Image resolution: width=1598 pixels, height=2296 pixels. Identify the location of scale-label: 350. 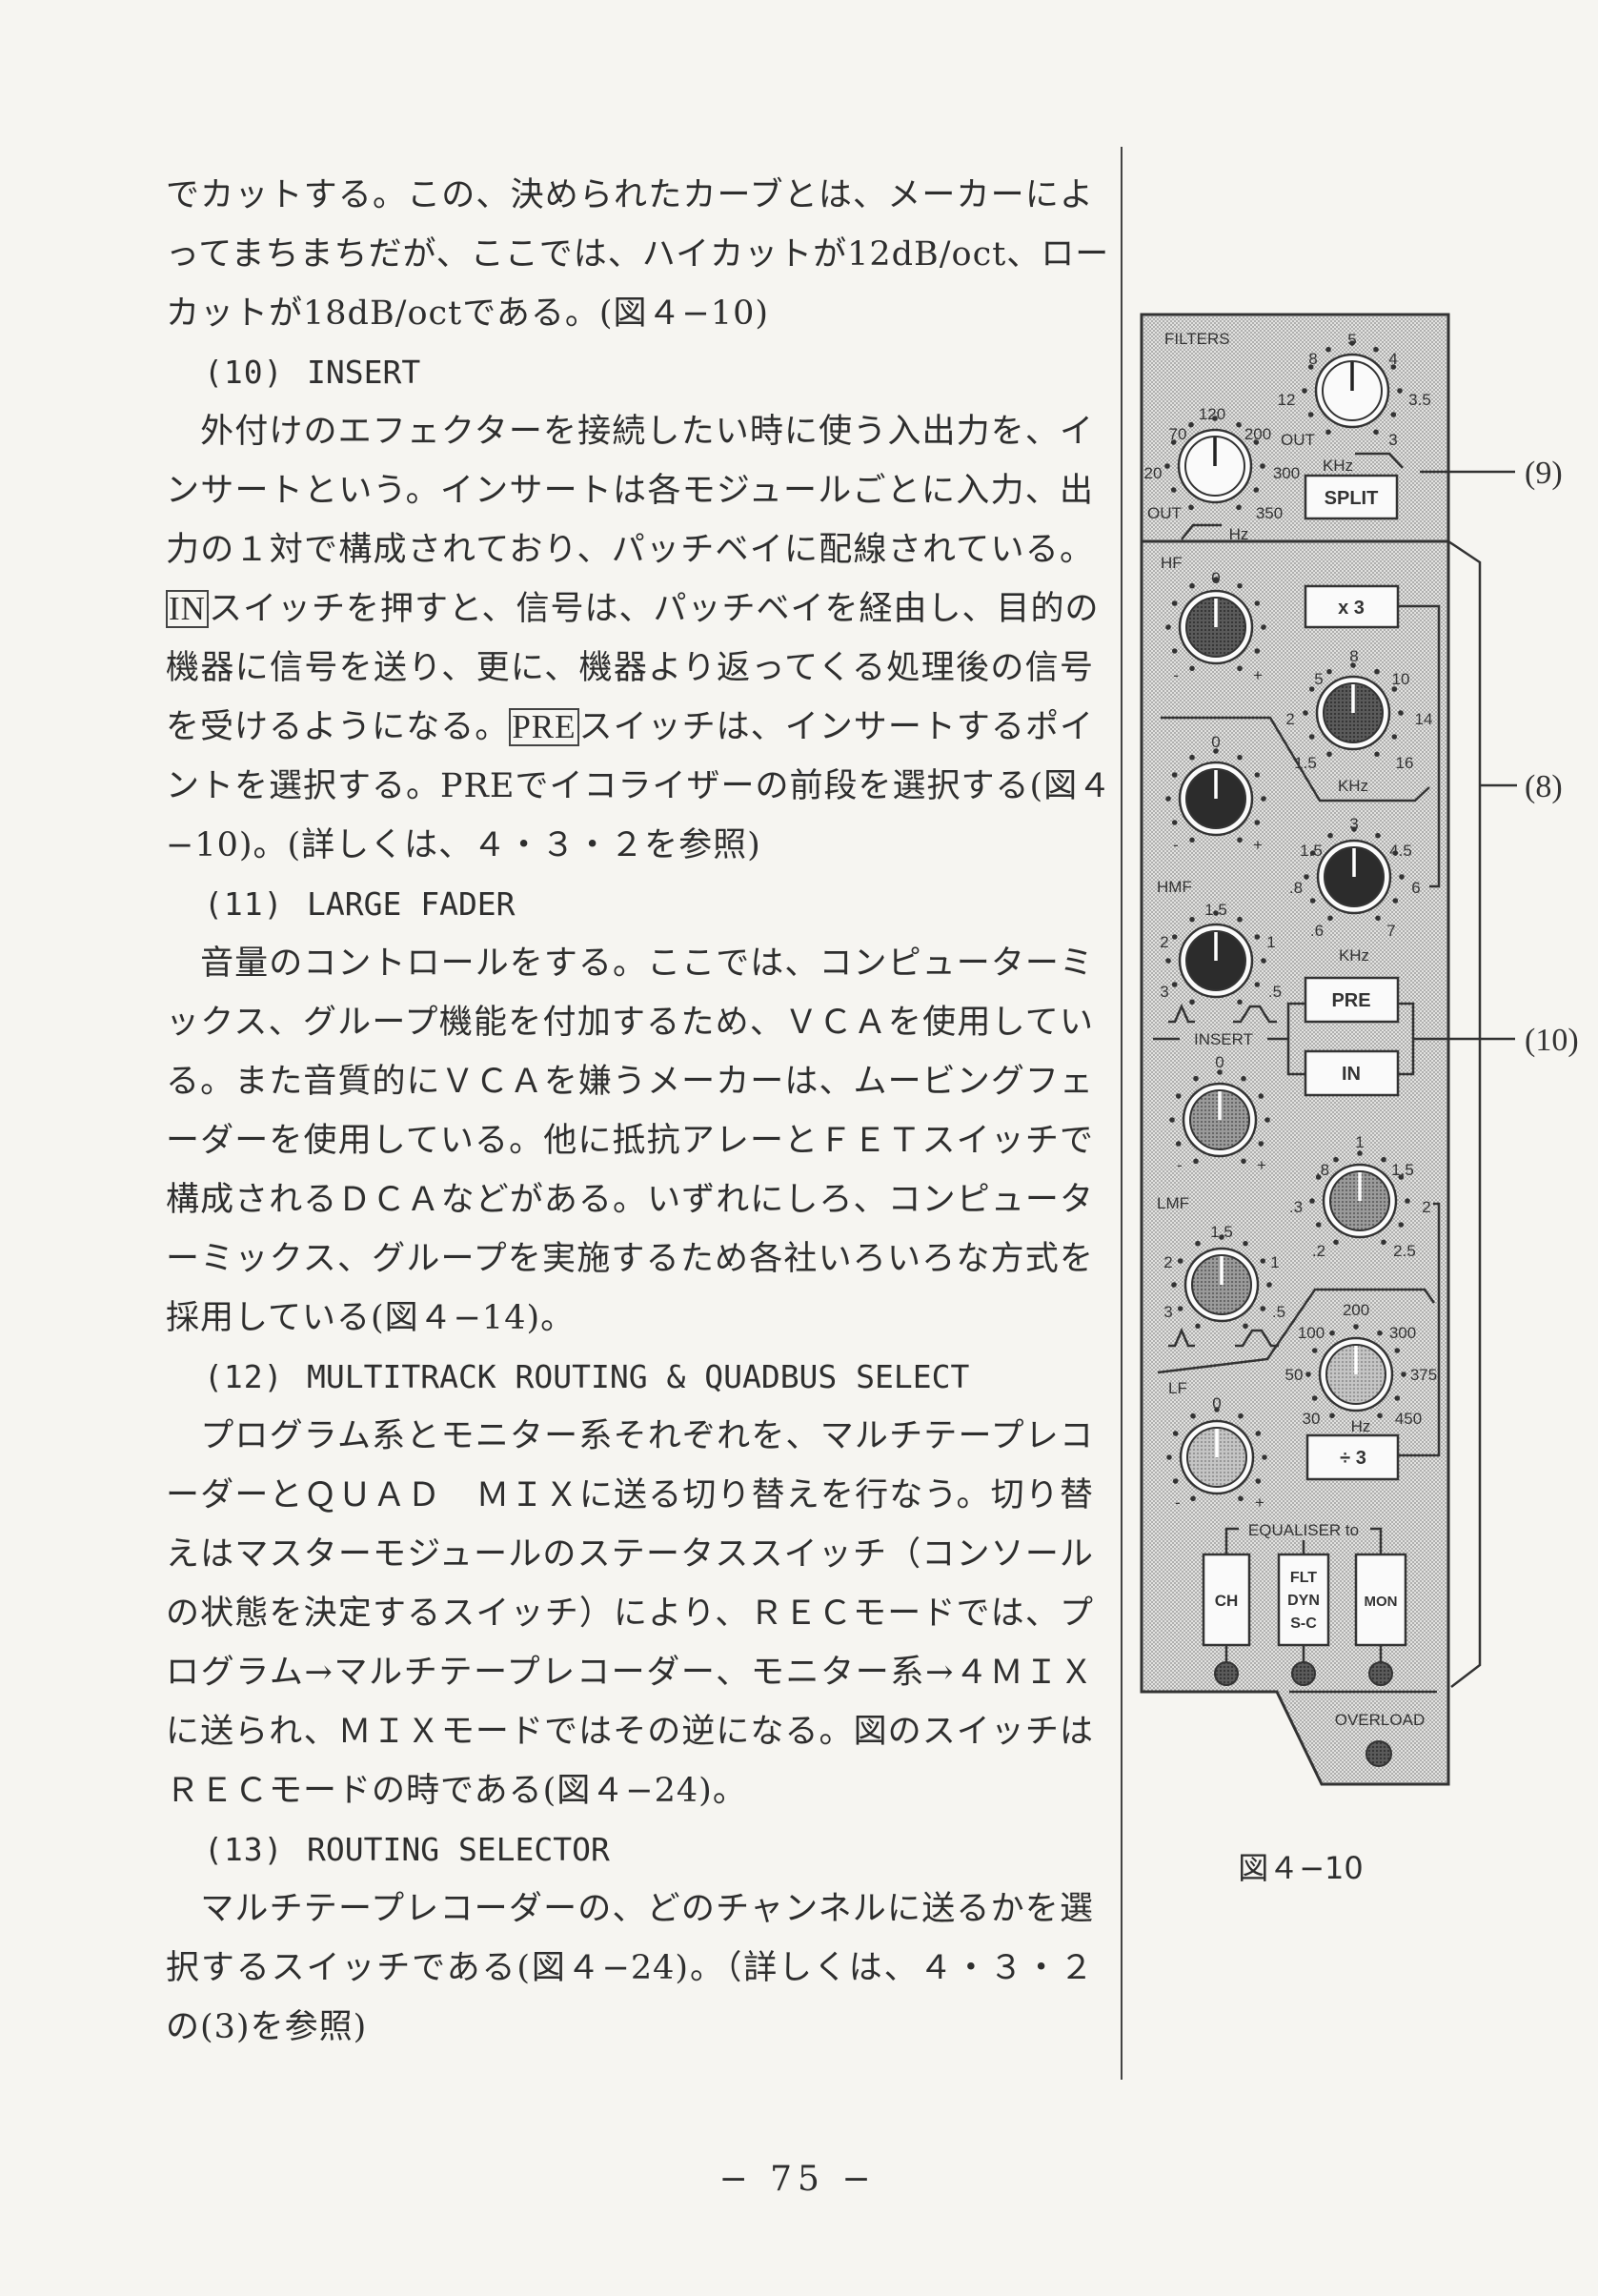
(1269, 513).